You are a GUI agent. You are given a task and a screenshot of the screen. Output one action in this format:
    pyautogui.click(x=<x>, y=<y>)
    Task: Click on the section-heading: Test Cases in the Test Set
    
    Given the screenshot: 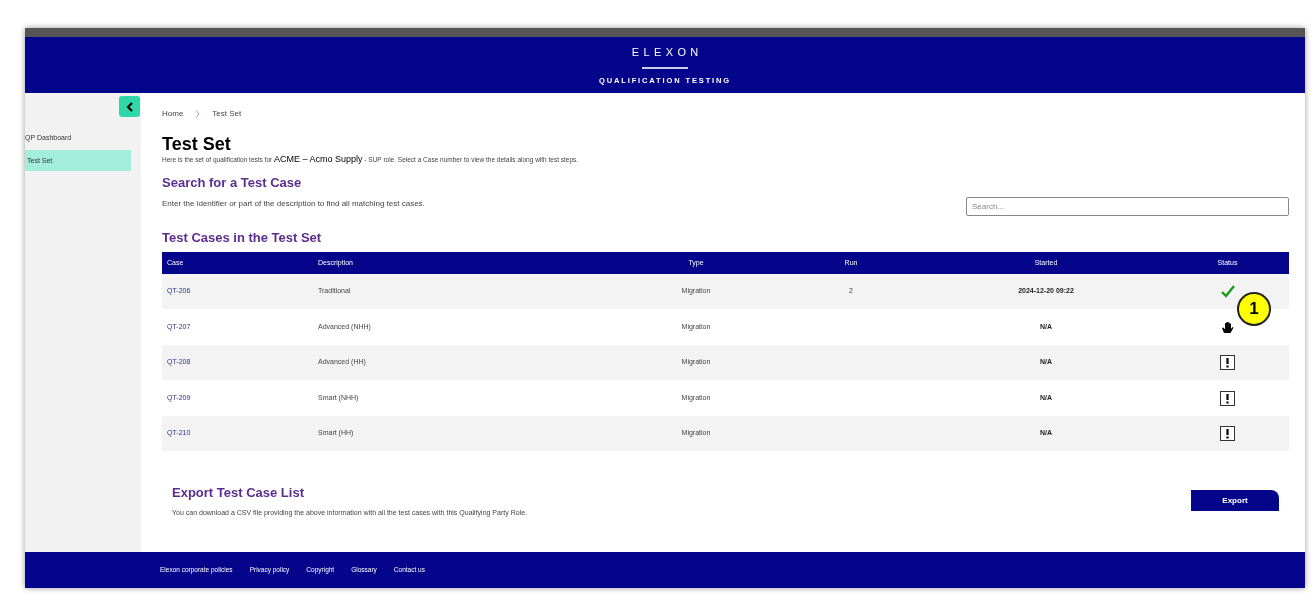 What is the action you would take?
    pyautogui.click(x=242, y=237)
    